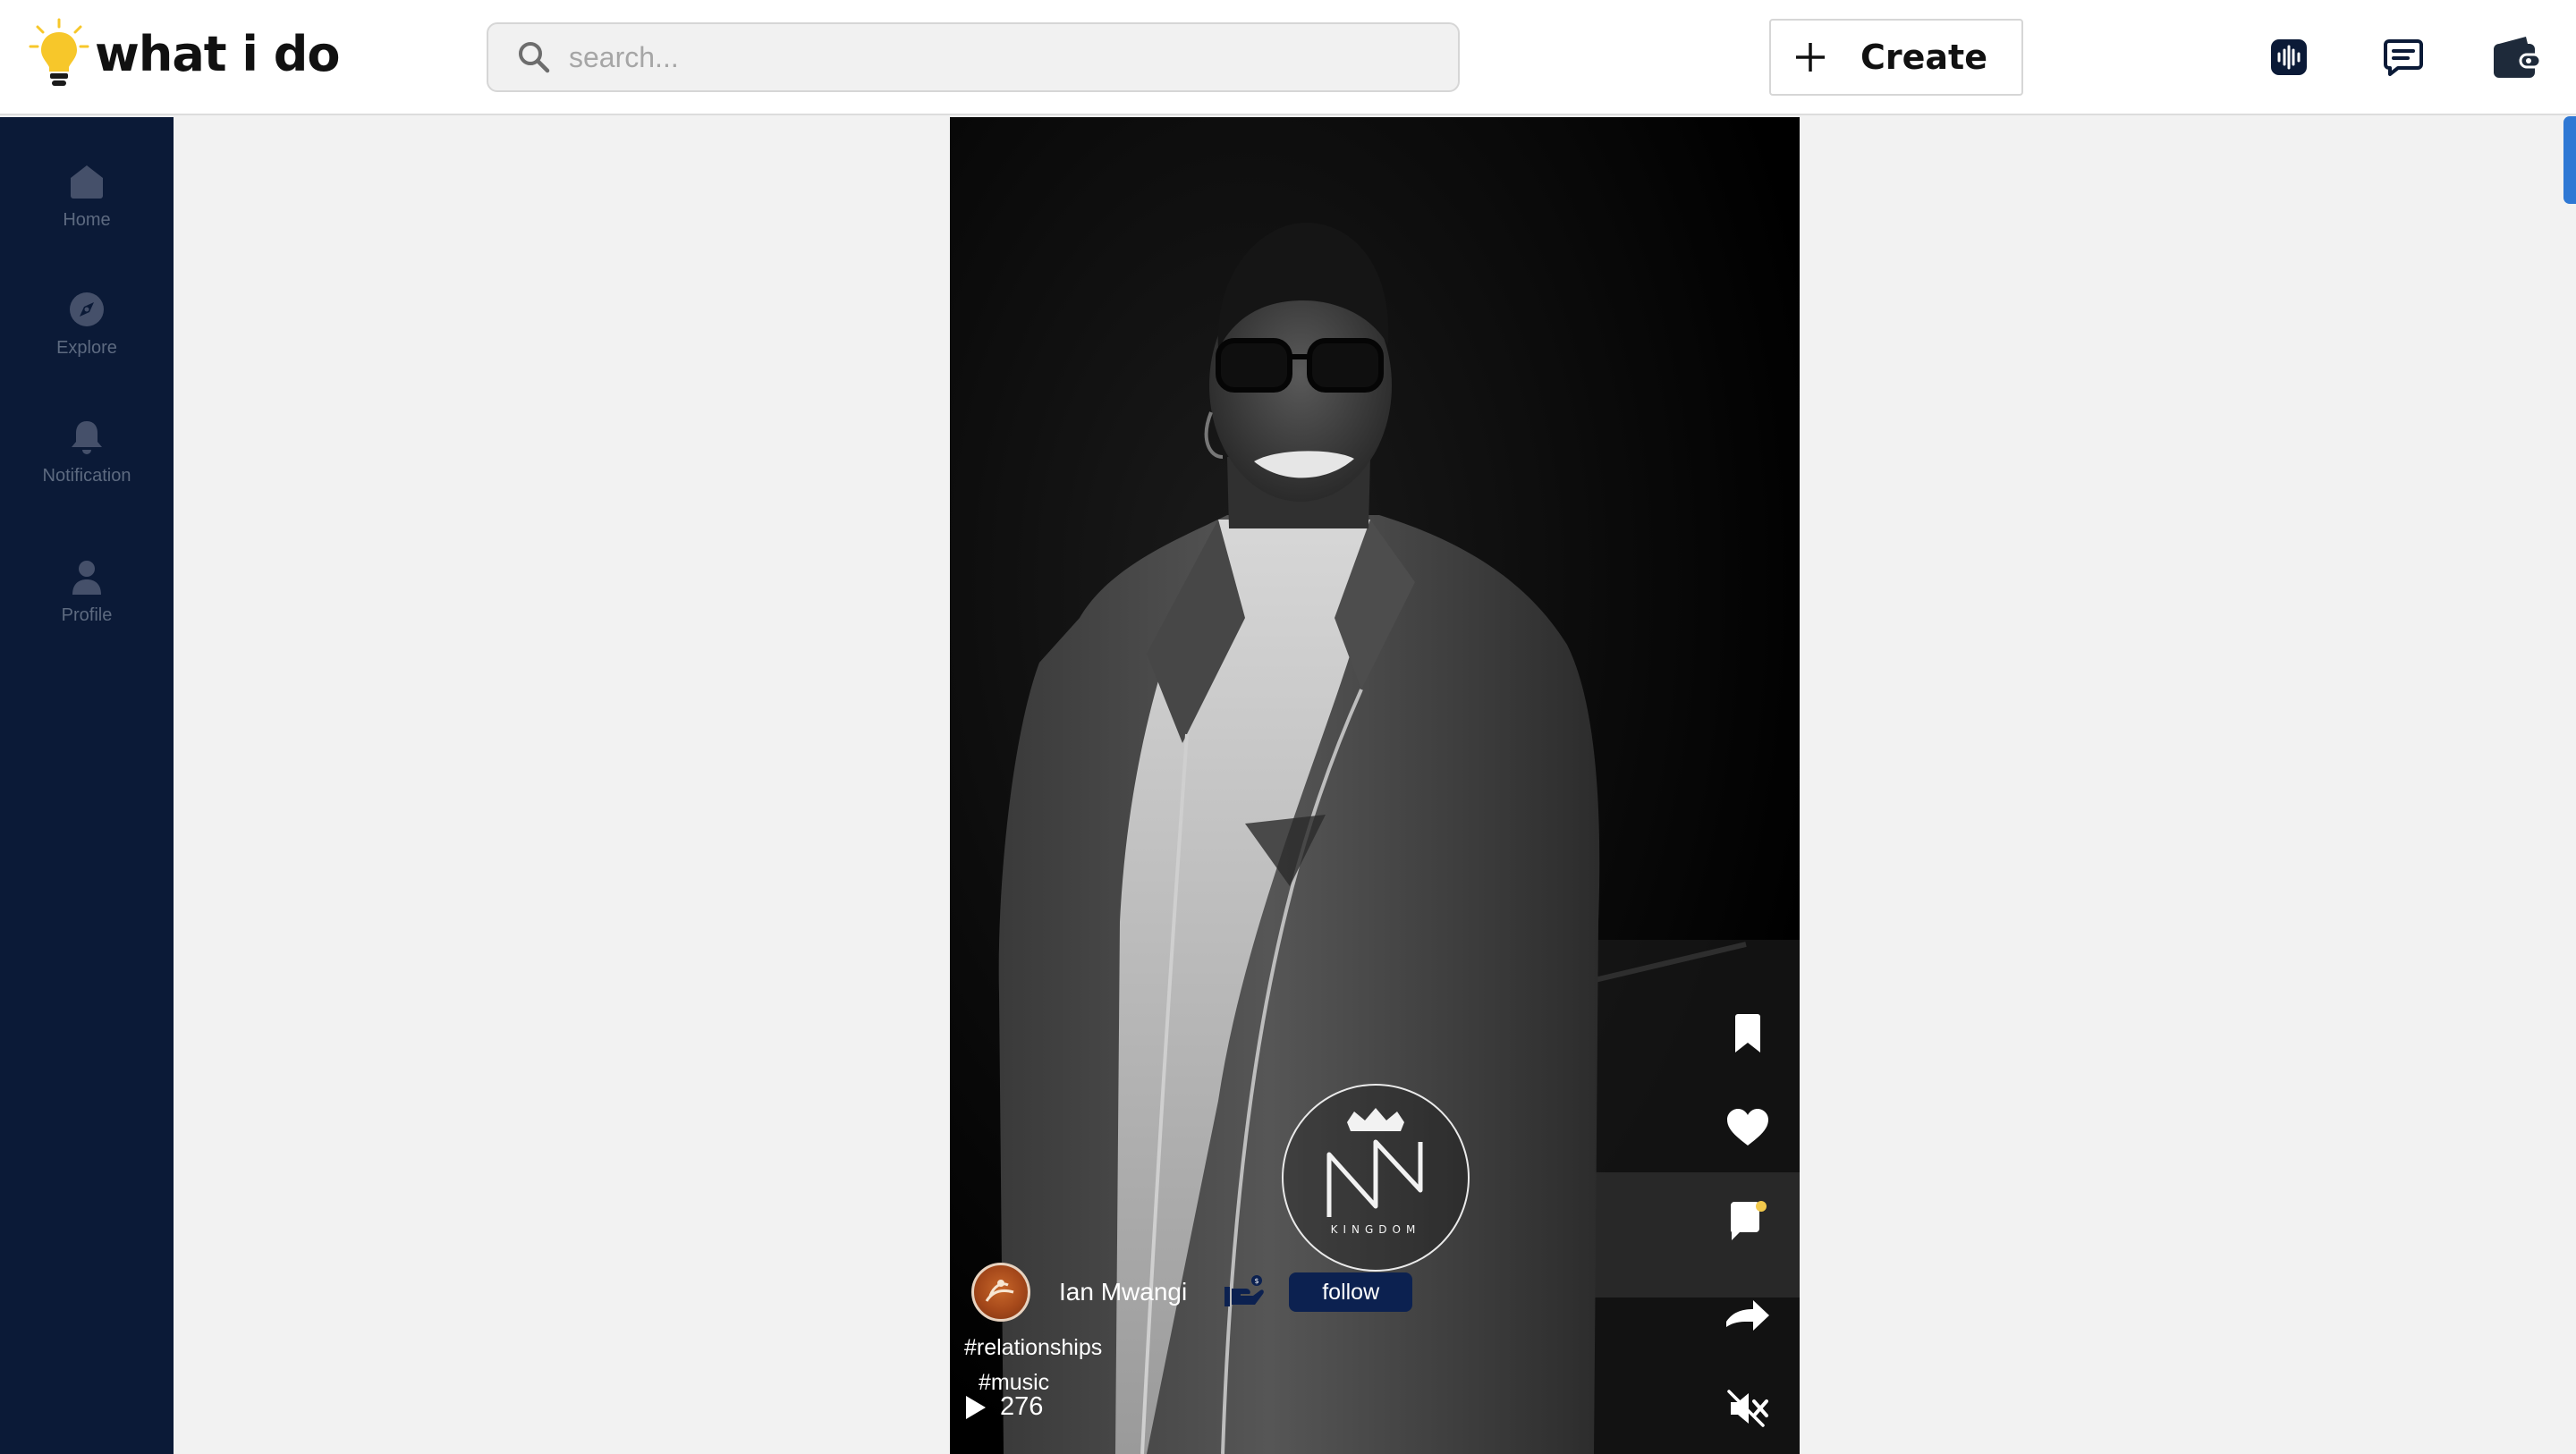 This screenshot has width=2576, height=1454. What do you see at coordinates (1192, 1292) in the screenshot?
I see `author-row: Ian Mwangi $ follow` at bounding box center [1192, 1292].